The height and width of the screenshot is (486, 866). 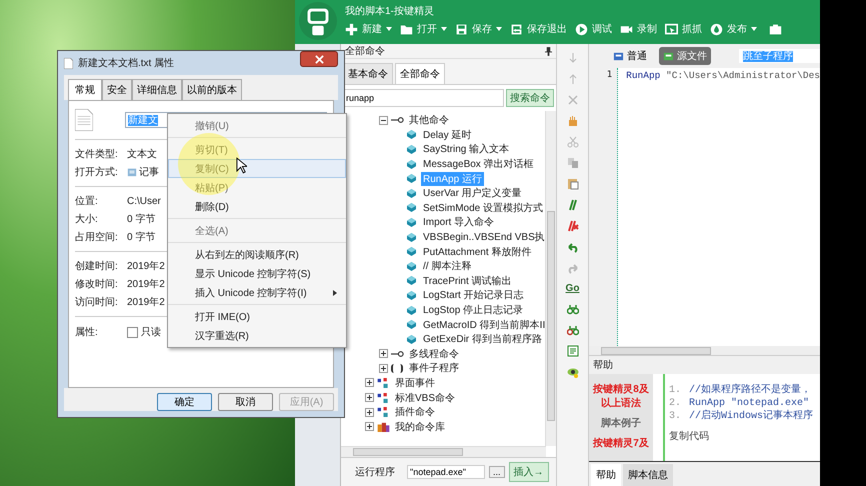 What do you see at coordinates (151, 332) in the screenshot?
I see `checkbox-label: 只读` at bounding box center [151, 332].